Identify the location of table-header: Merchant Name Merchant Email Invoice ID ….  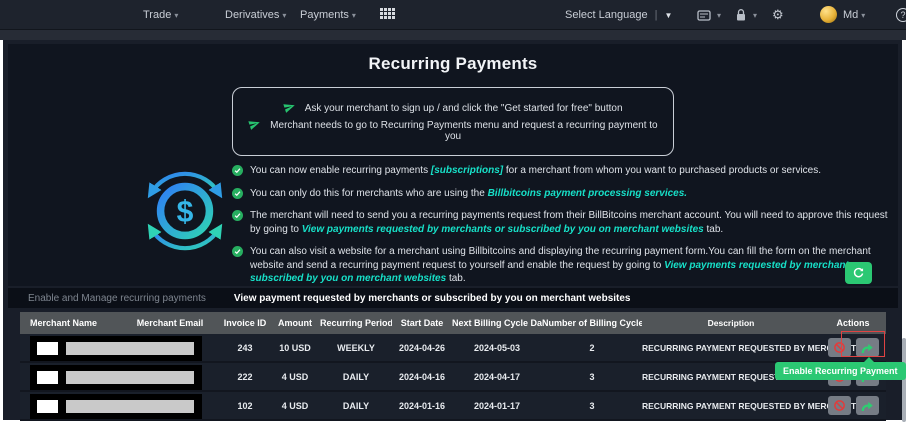
(453, 323).